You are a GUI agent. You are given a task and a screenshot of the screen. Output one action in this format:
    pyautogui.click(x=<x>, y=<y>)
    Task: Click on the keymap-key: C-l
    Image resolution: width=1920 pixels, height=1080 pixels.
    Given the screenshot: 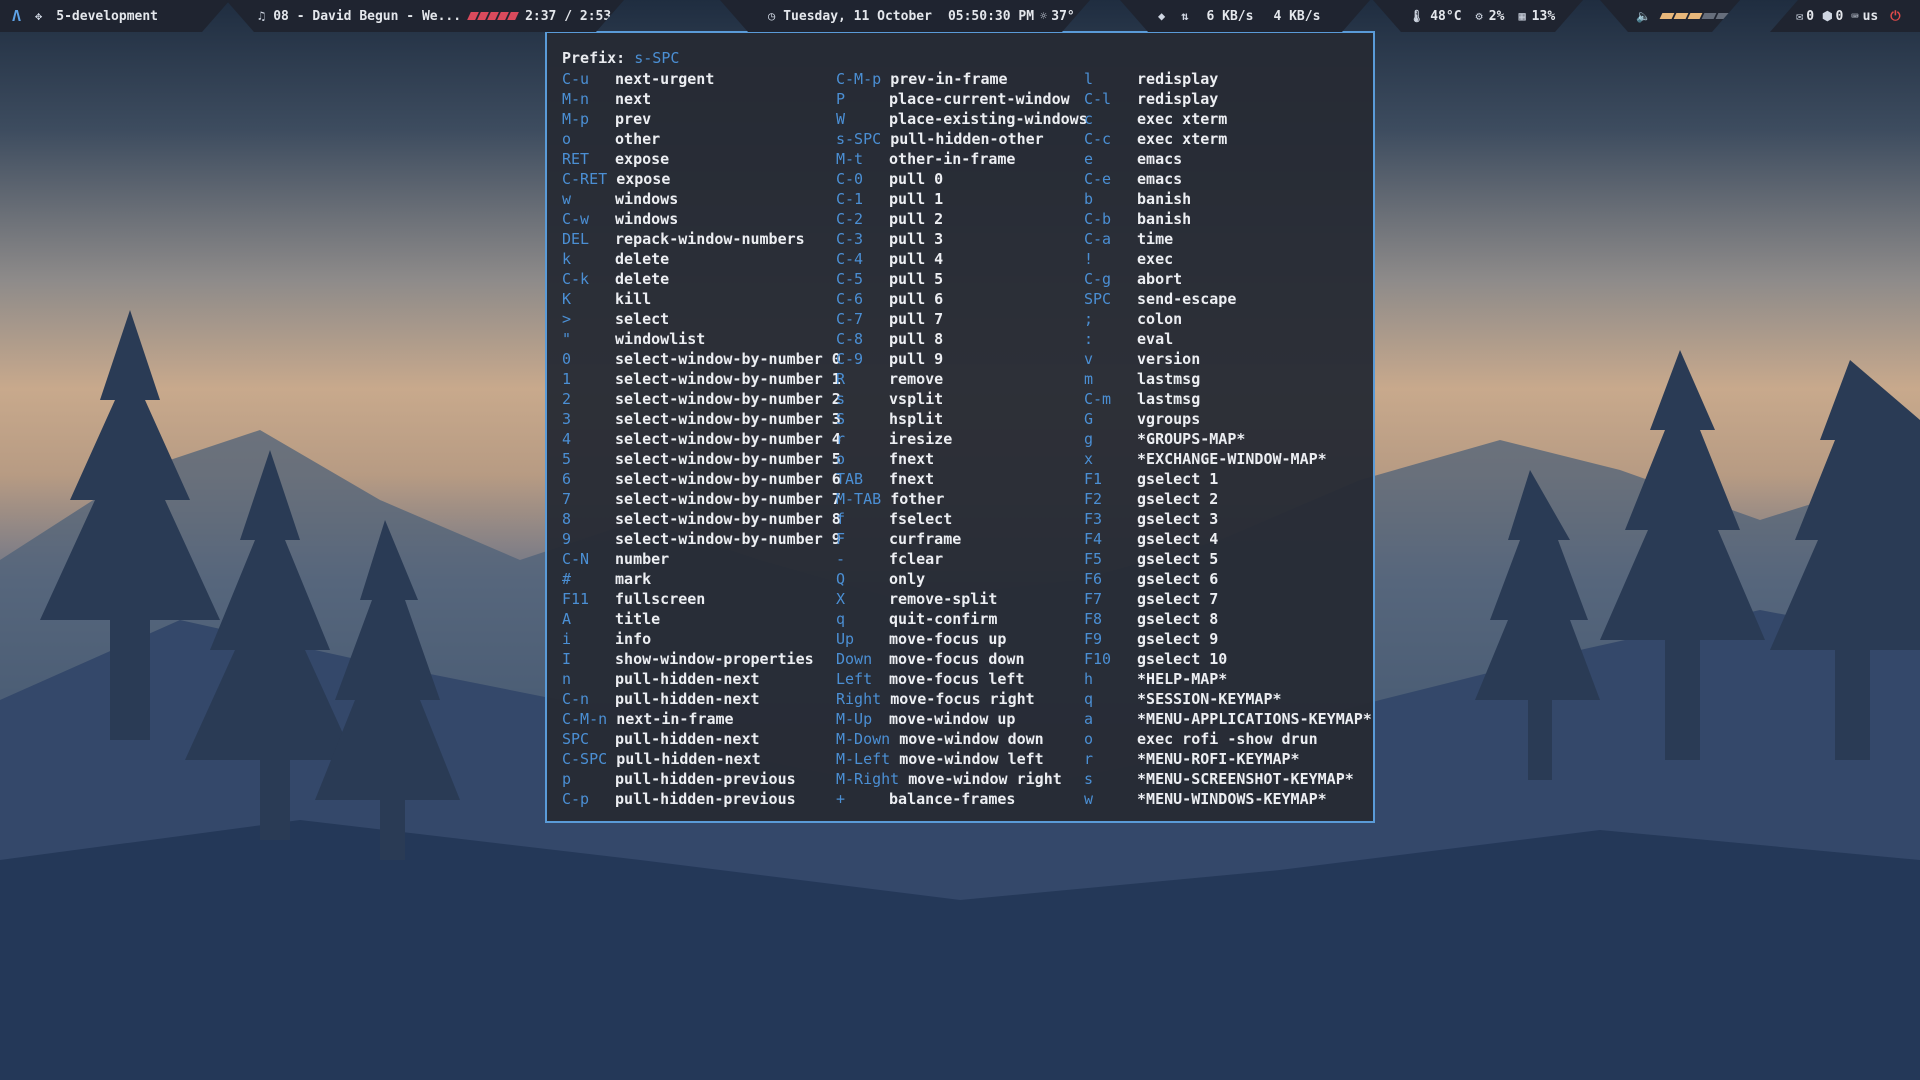 What is the action you would take?
    pyautogui.click(x=1098, y=99)
    